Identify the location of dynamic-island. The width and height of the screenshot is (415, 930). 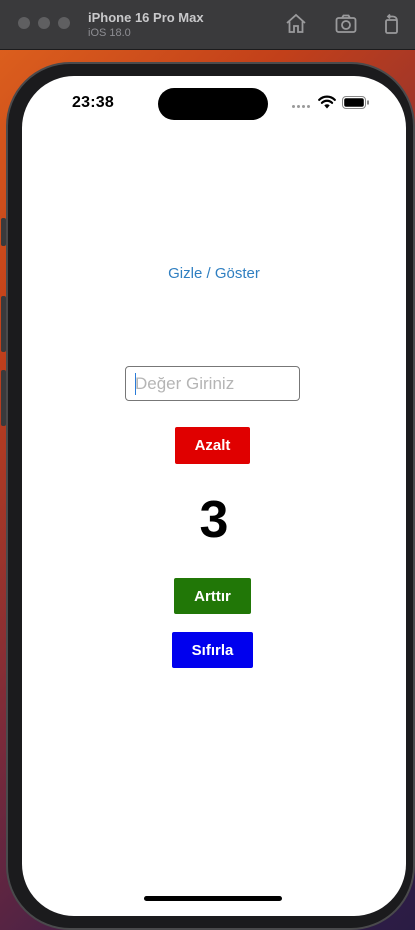
(213, 104).